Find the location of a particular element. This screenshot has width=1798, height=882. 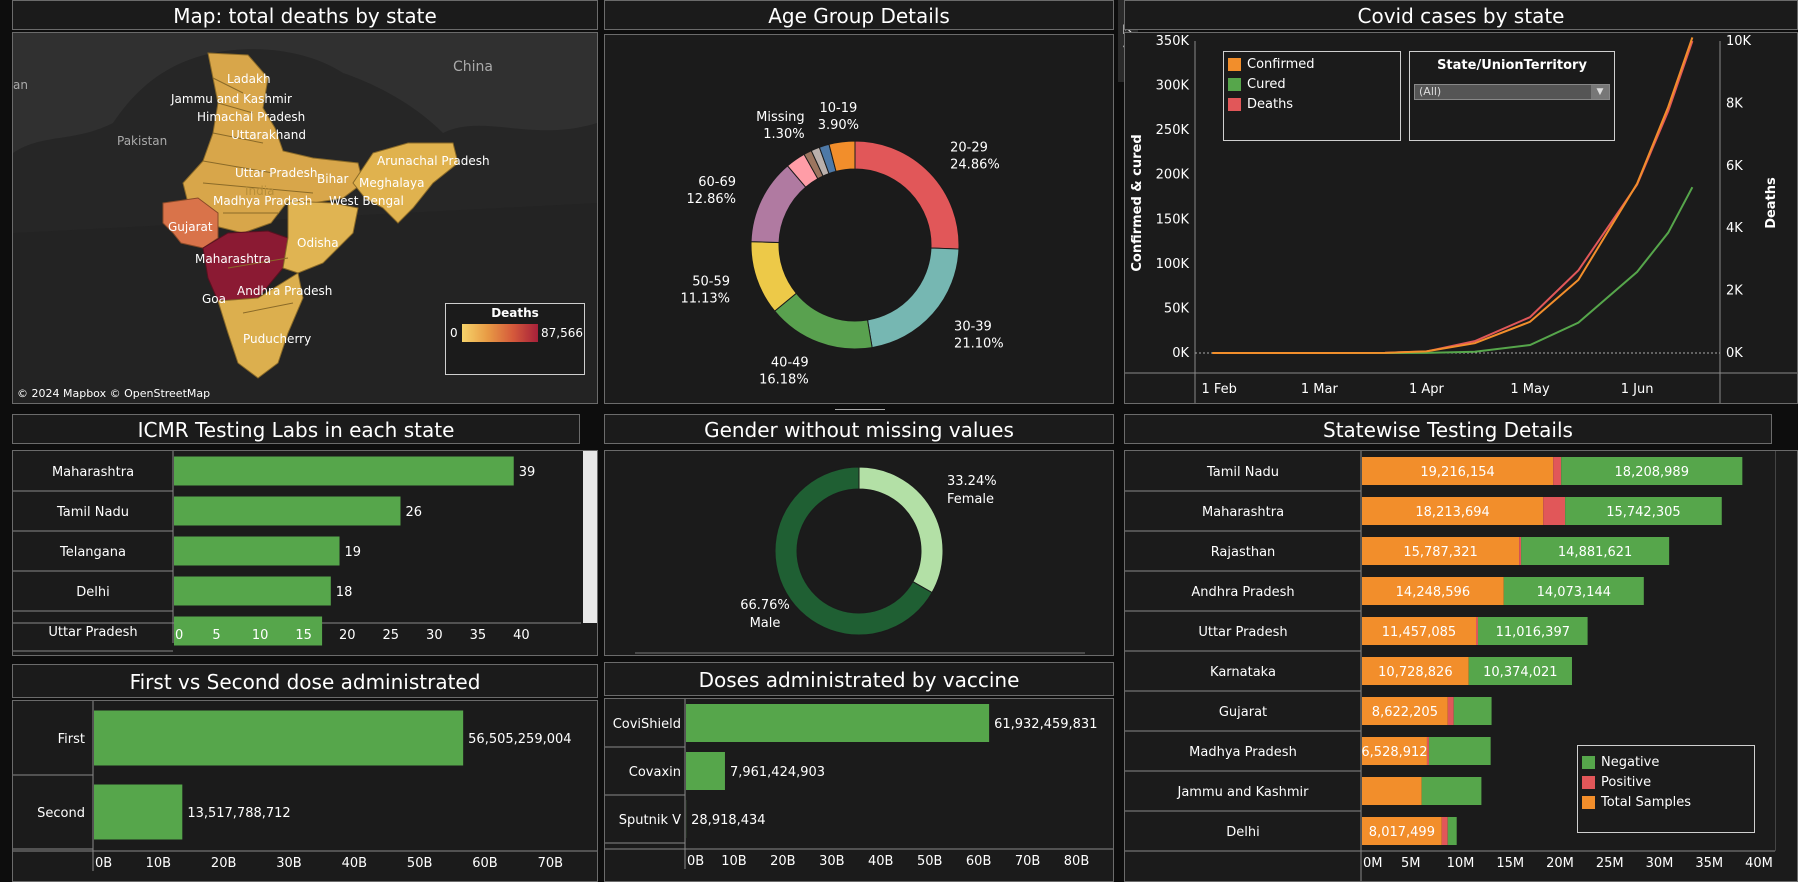

covid-yleft-tick: 100K is located at coordinates (1173, 264).